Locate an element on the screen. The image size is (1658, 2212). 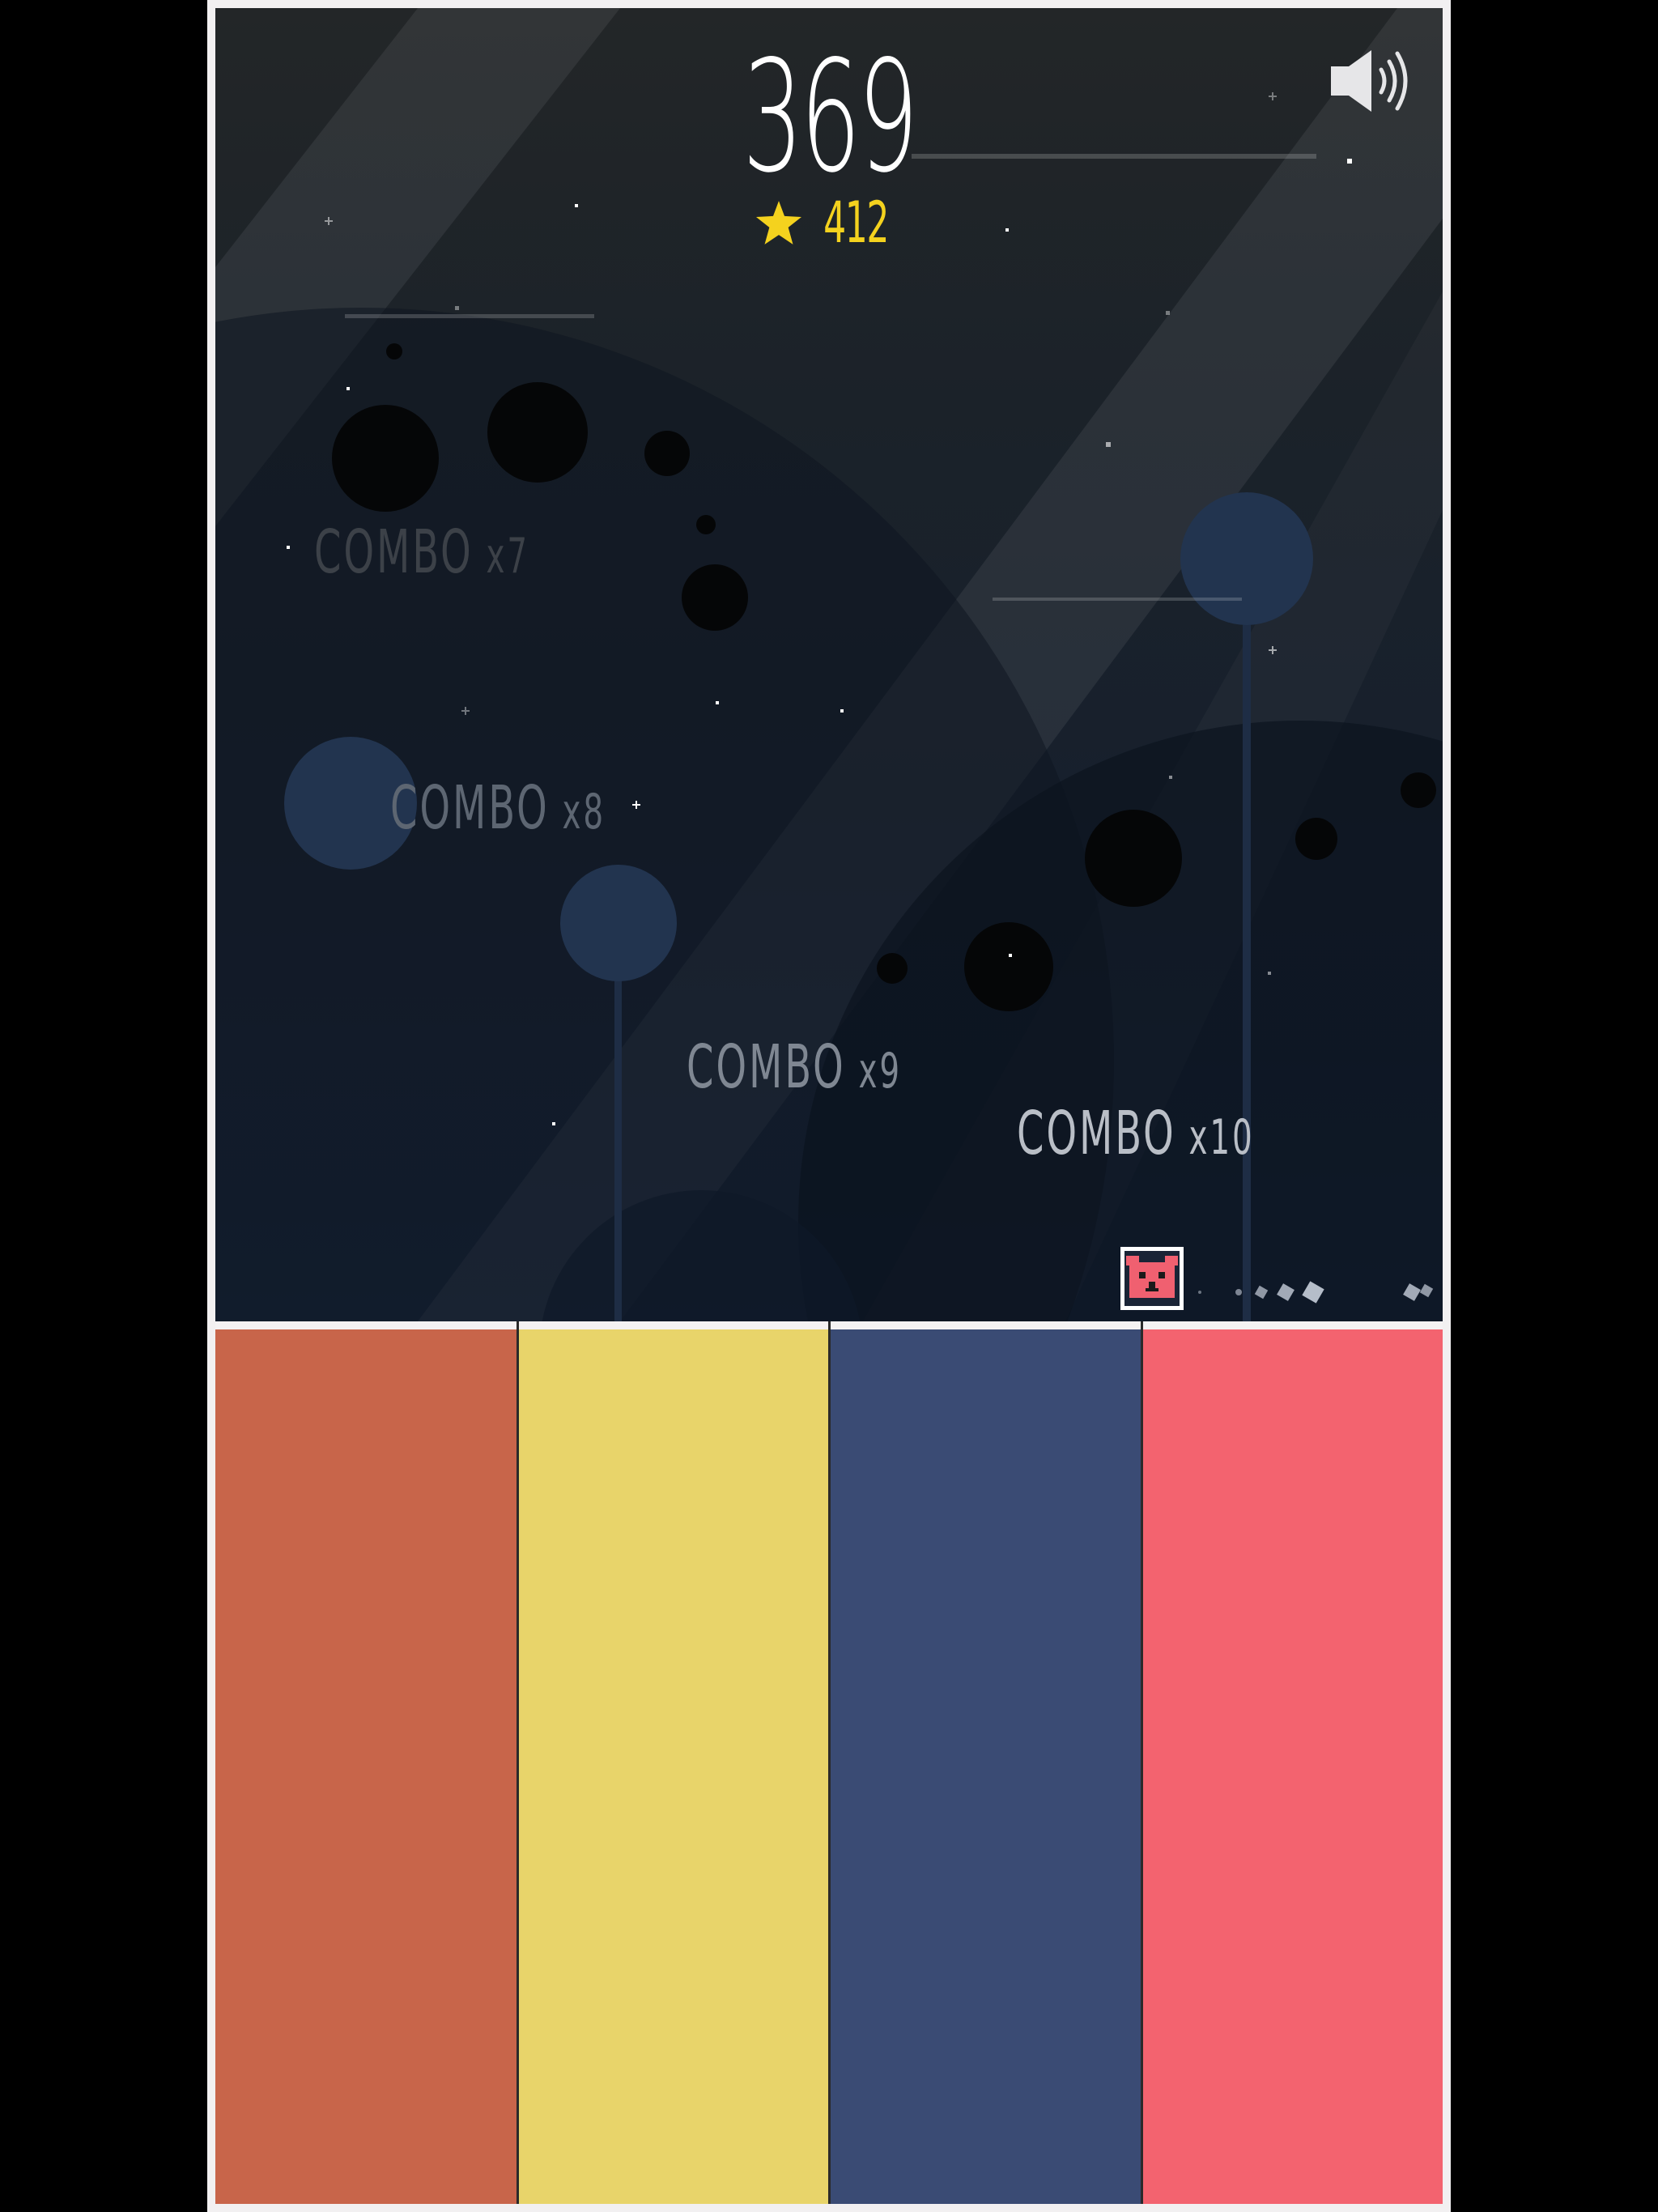
color-pad-pink is located at coordinates (1293, 1766).